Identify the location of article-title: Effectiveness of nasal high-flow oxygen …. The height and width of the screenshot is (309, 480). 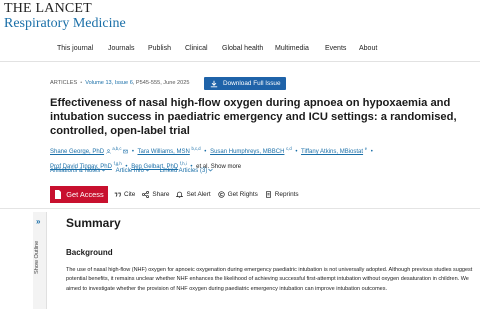
(253, 117).